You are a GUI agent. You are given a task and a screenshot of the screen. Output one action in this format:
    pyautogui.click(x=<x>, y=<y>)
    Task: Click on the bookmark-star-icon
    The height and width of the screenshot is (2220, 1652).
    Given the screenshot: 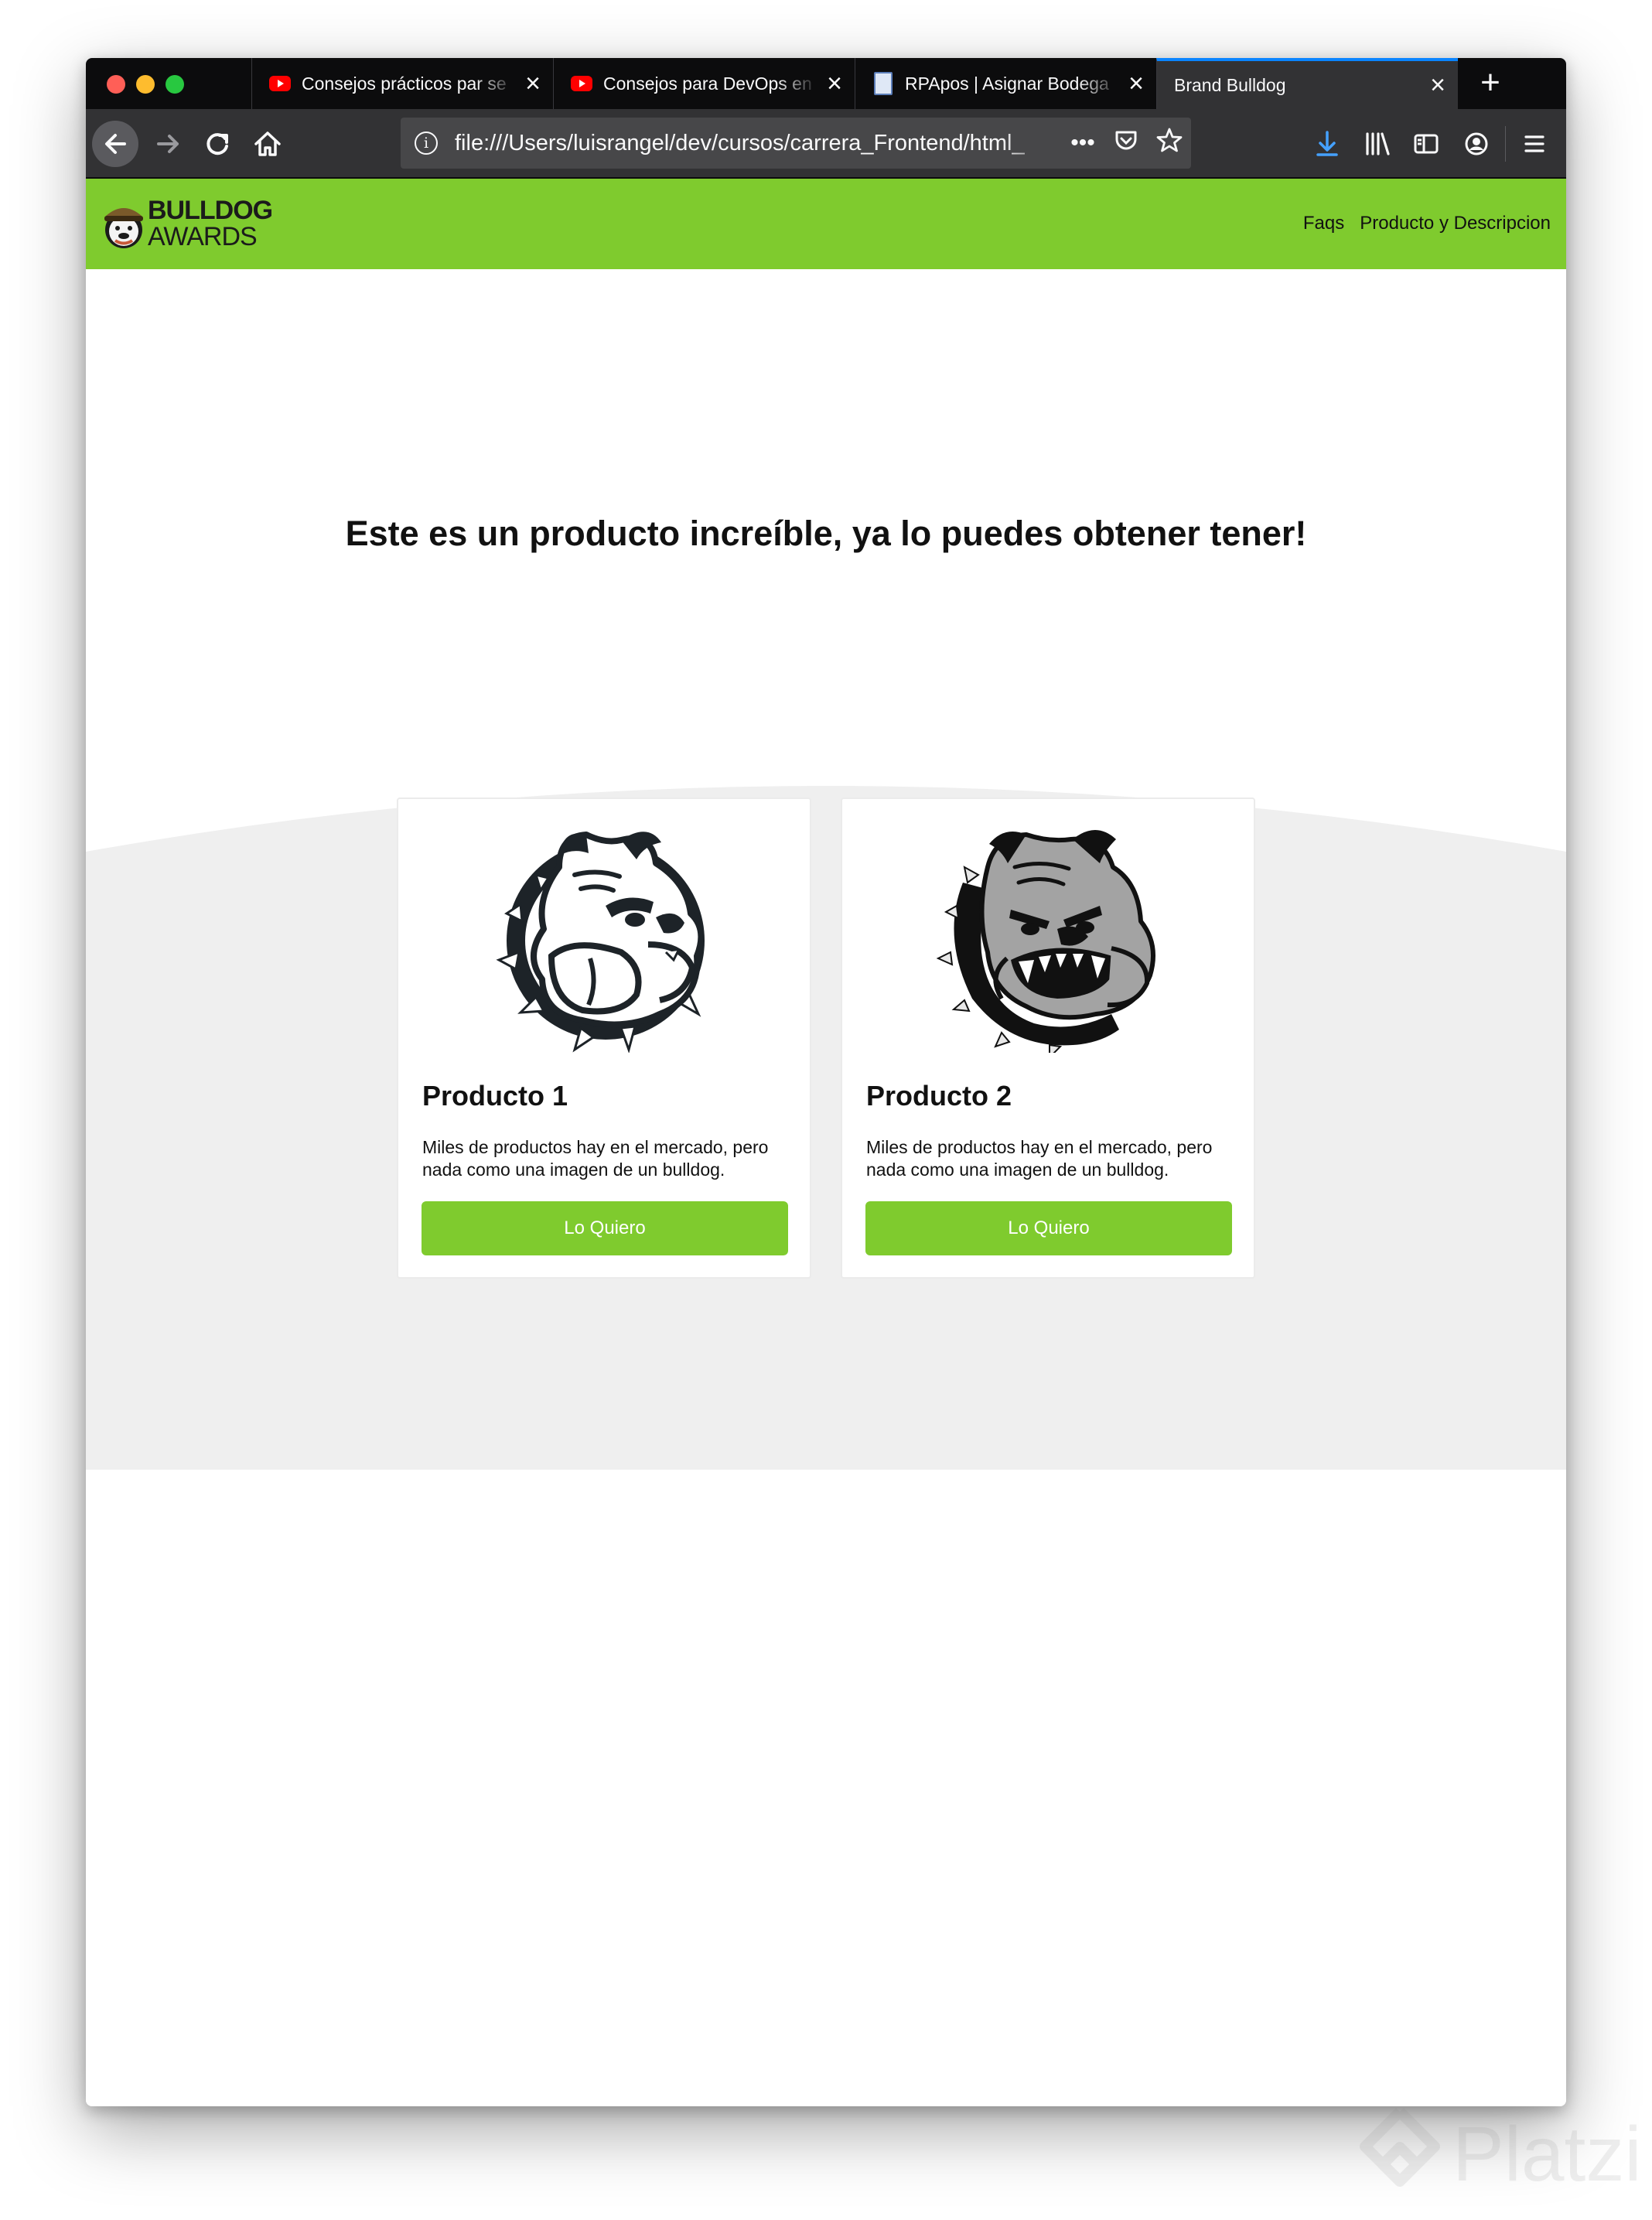 What is the action you would take?
    pyautogui.click(x=1169, y=143)
    